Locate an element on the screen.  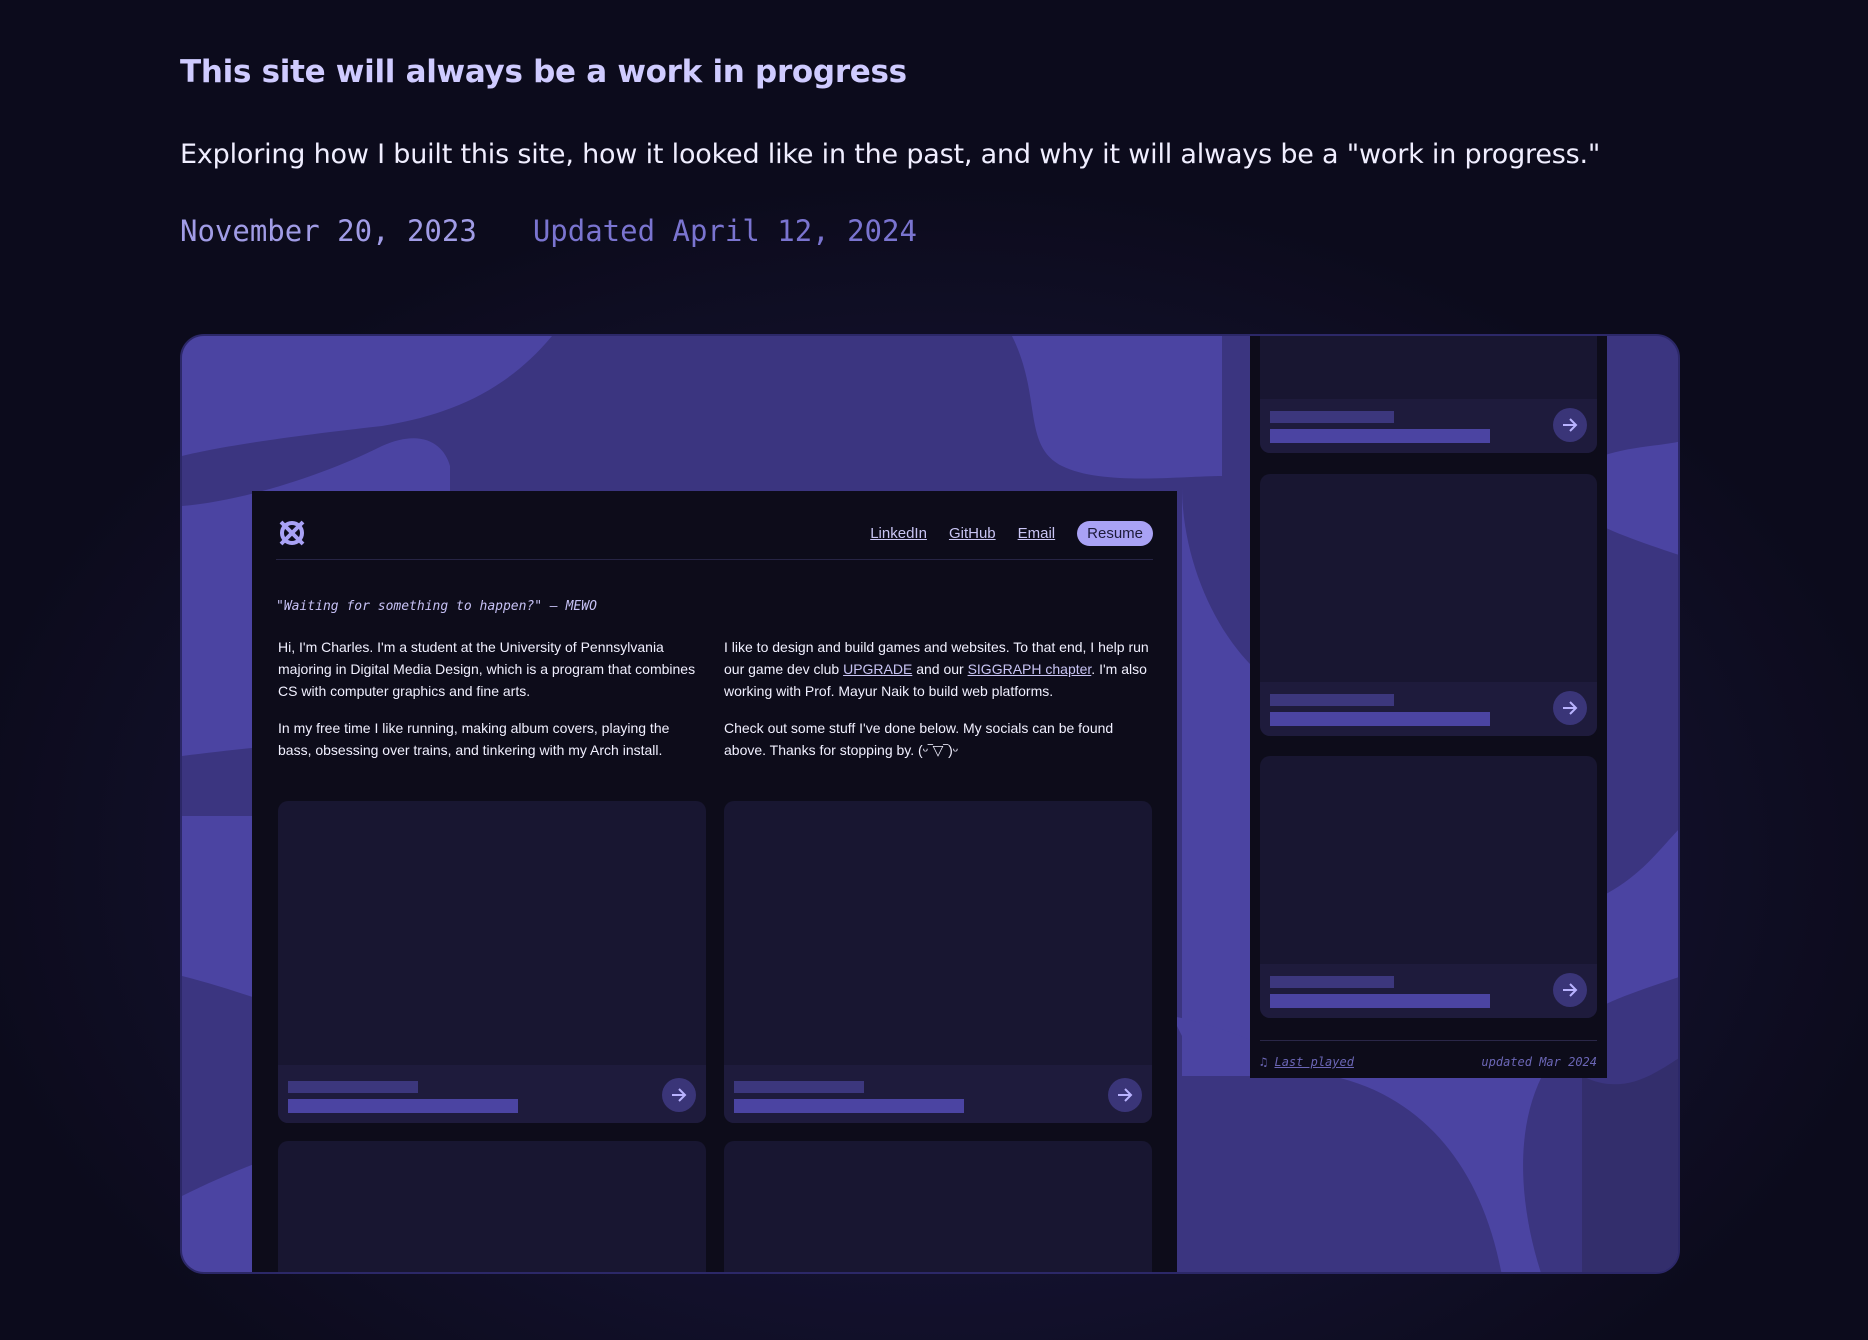
article-dates: November 20, 2023 Updated April 12, 2024 is located at coordinates (548, 231).